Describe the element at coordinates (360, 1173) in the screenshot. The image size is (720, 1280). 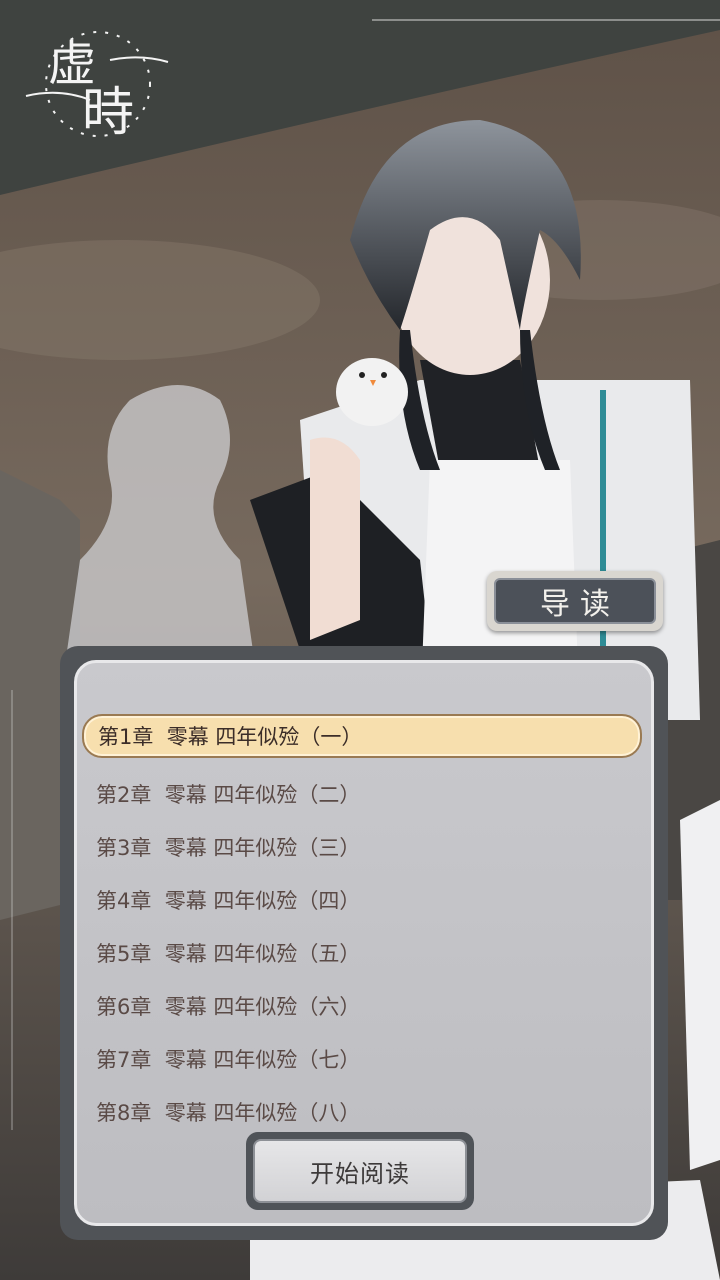
I see `start-reading-label: 开始阅读` at that location.